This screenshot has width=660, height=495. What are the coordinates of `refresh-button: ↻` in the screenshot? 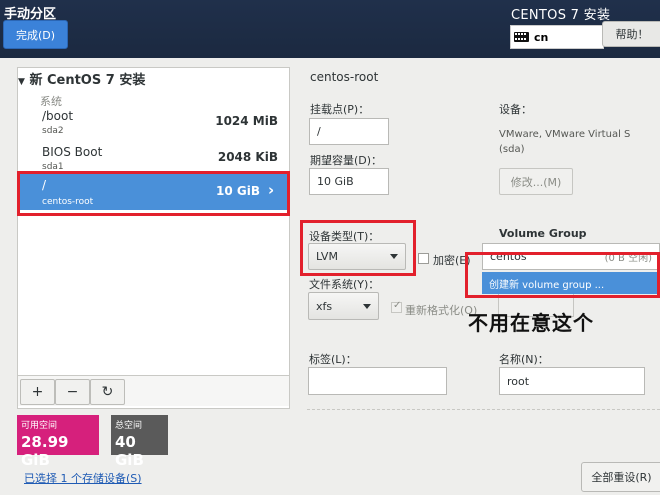 It's located at (107, 392).